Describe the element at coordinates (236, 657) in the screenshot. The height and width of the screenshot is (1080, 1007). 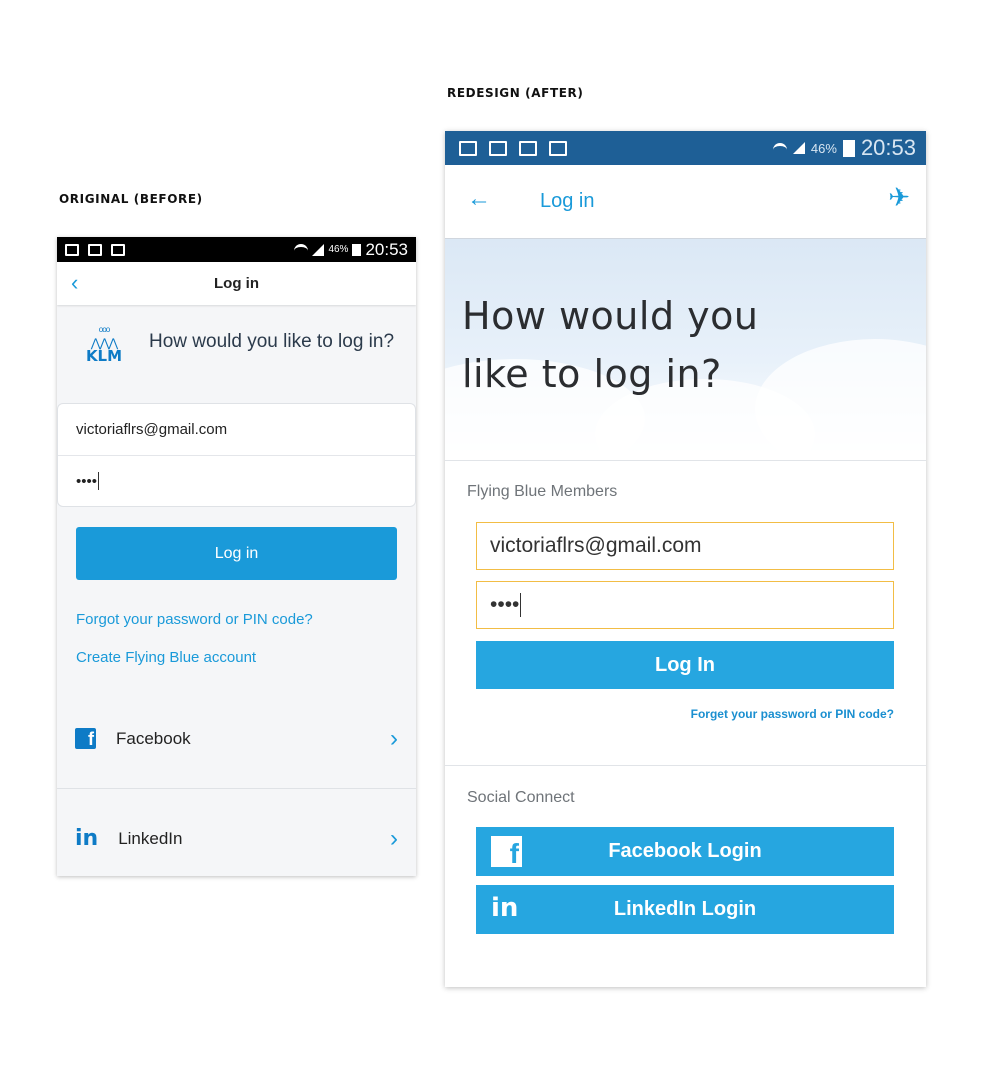
I see `create-account-link: Create Flying Blue account` at that location.